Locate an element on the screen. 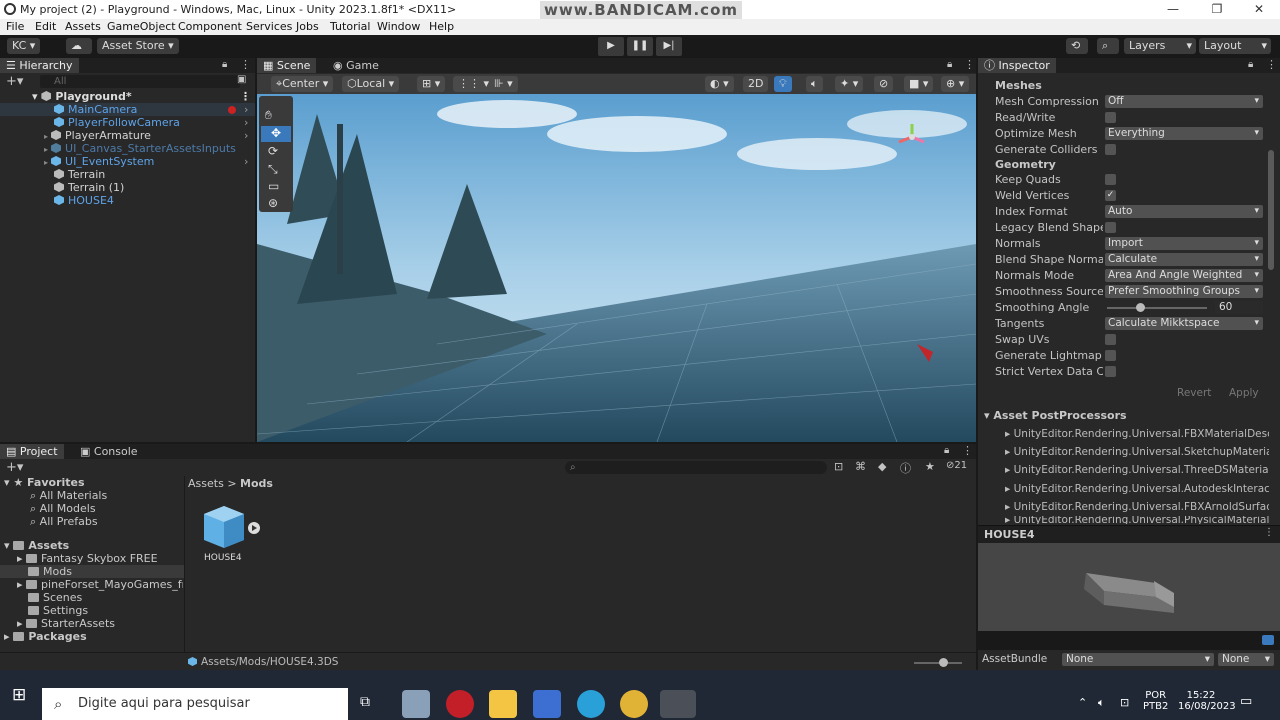  folder-item: Scenes is located at coordinates (55, 597).